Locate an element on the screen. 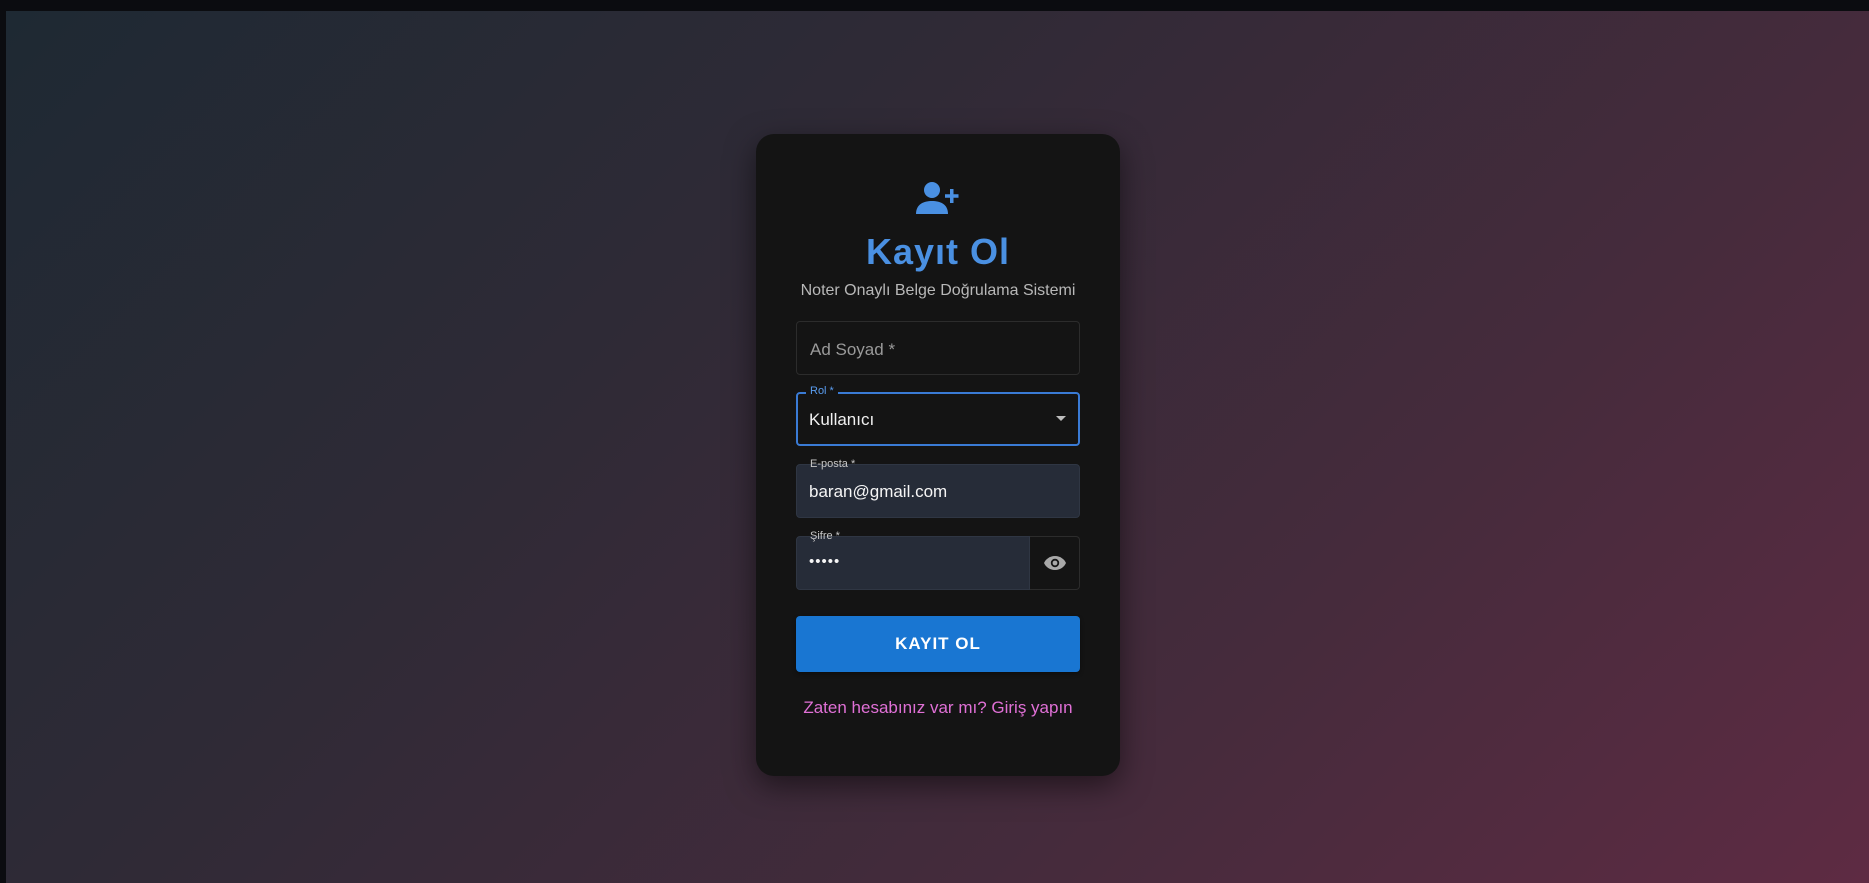  toggle-password-visibility-button is located at coordinates (1055, 563).